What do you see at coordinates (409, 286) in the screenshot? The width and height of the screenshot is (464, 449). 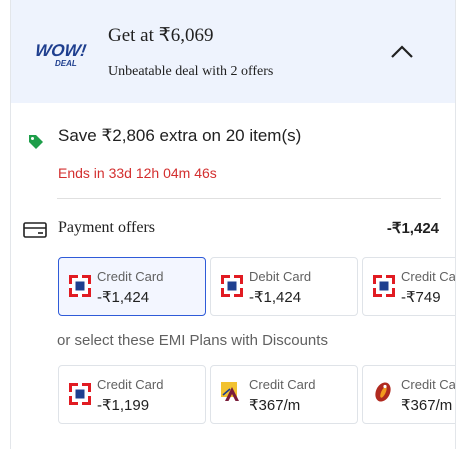 I see `payment-offer-card-credit-2: Credit Card -₹749` at bounding box center [409, 286].